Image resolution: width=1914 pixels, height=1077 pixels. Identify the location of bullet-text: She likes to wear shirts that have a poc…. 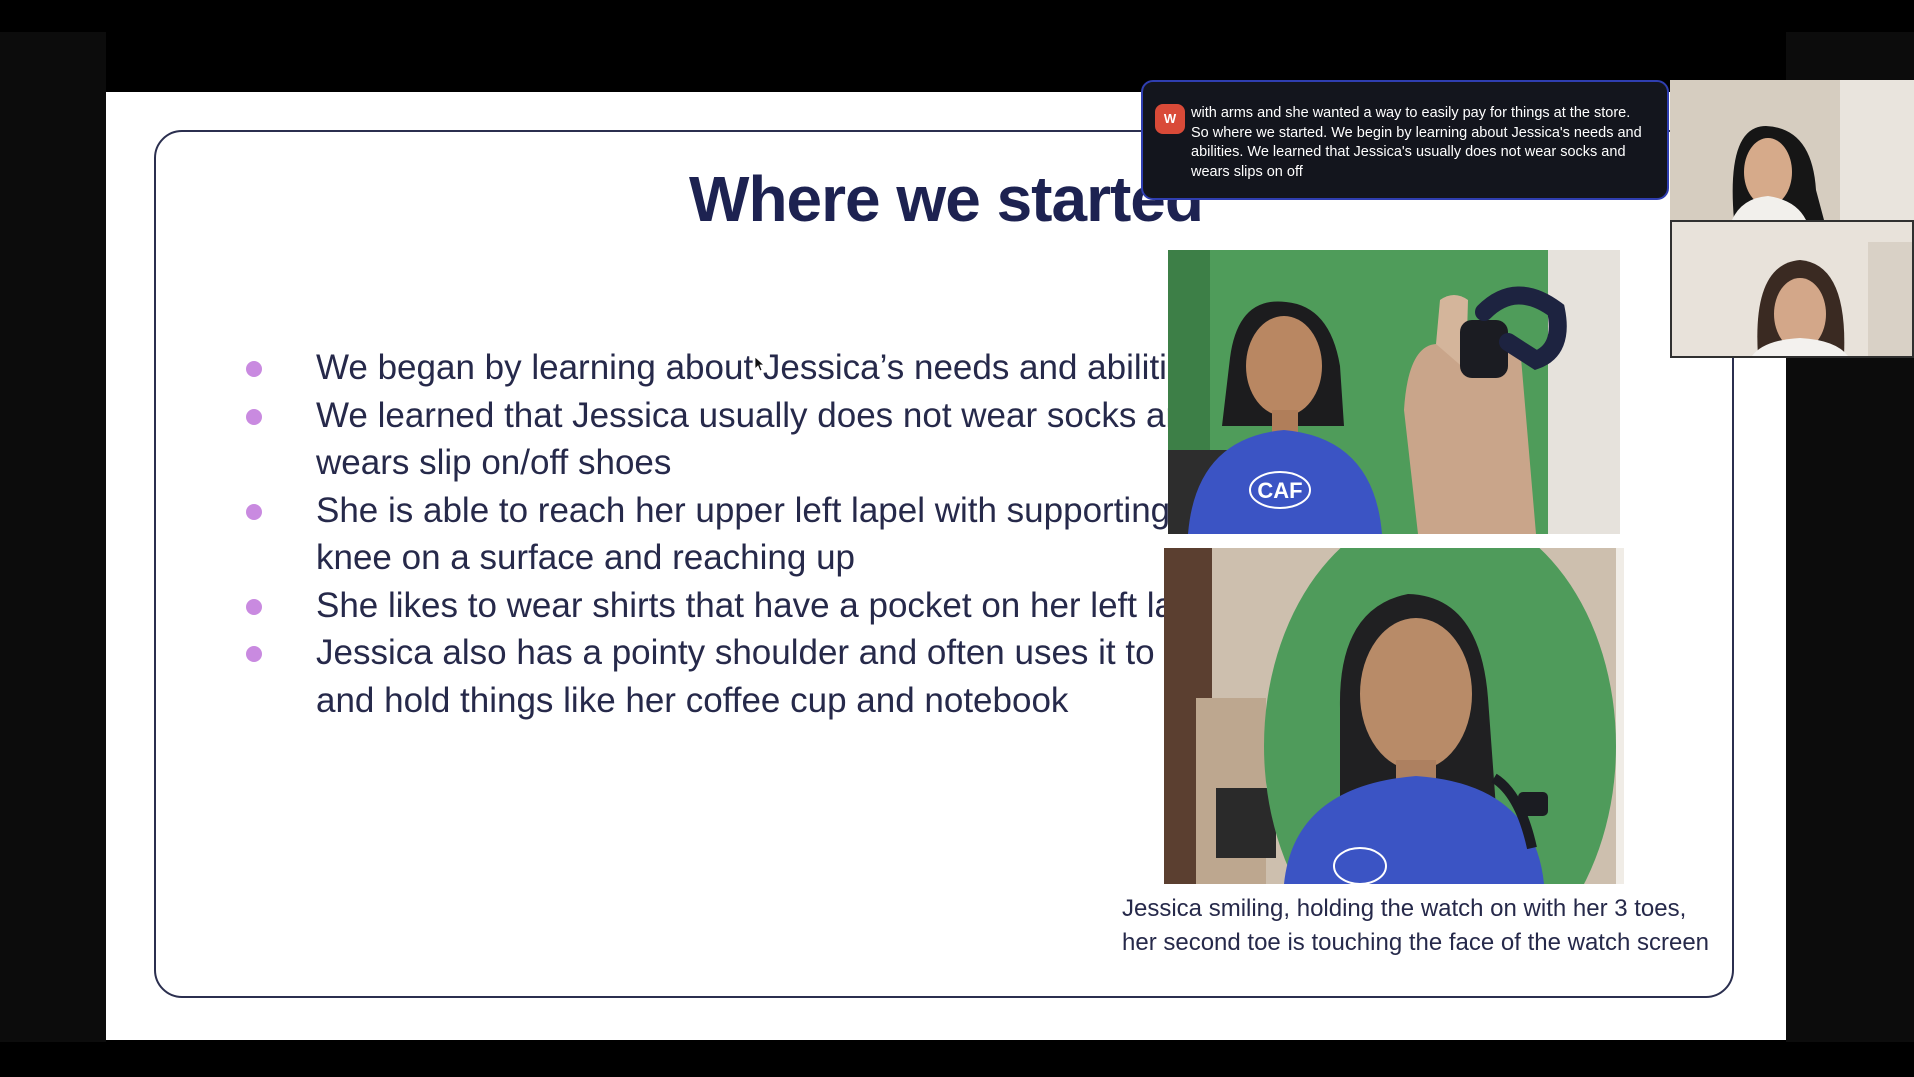
(768, 605).